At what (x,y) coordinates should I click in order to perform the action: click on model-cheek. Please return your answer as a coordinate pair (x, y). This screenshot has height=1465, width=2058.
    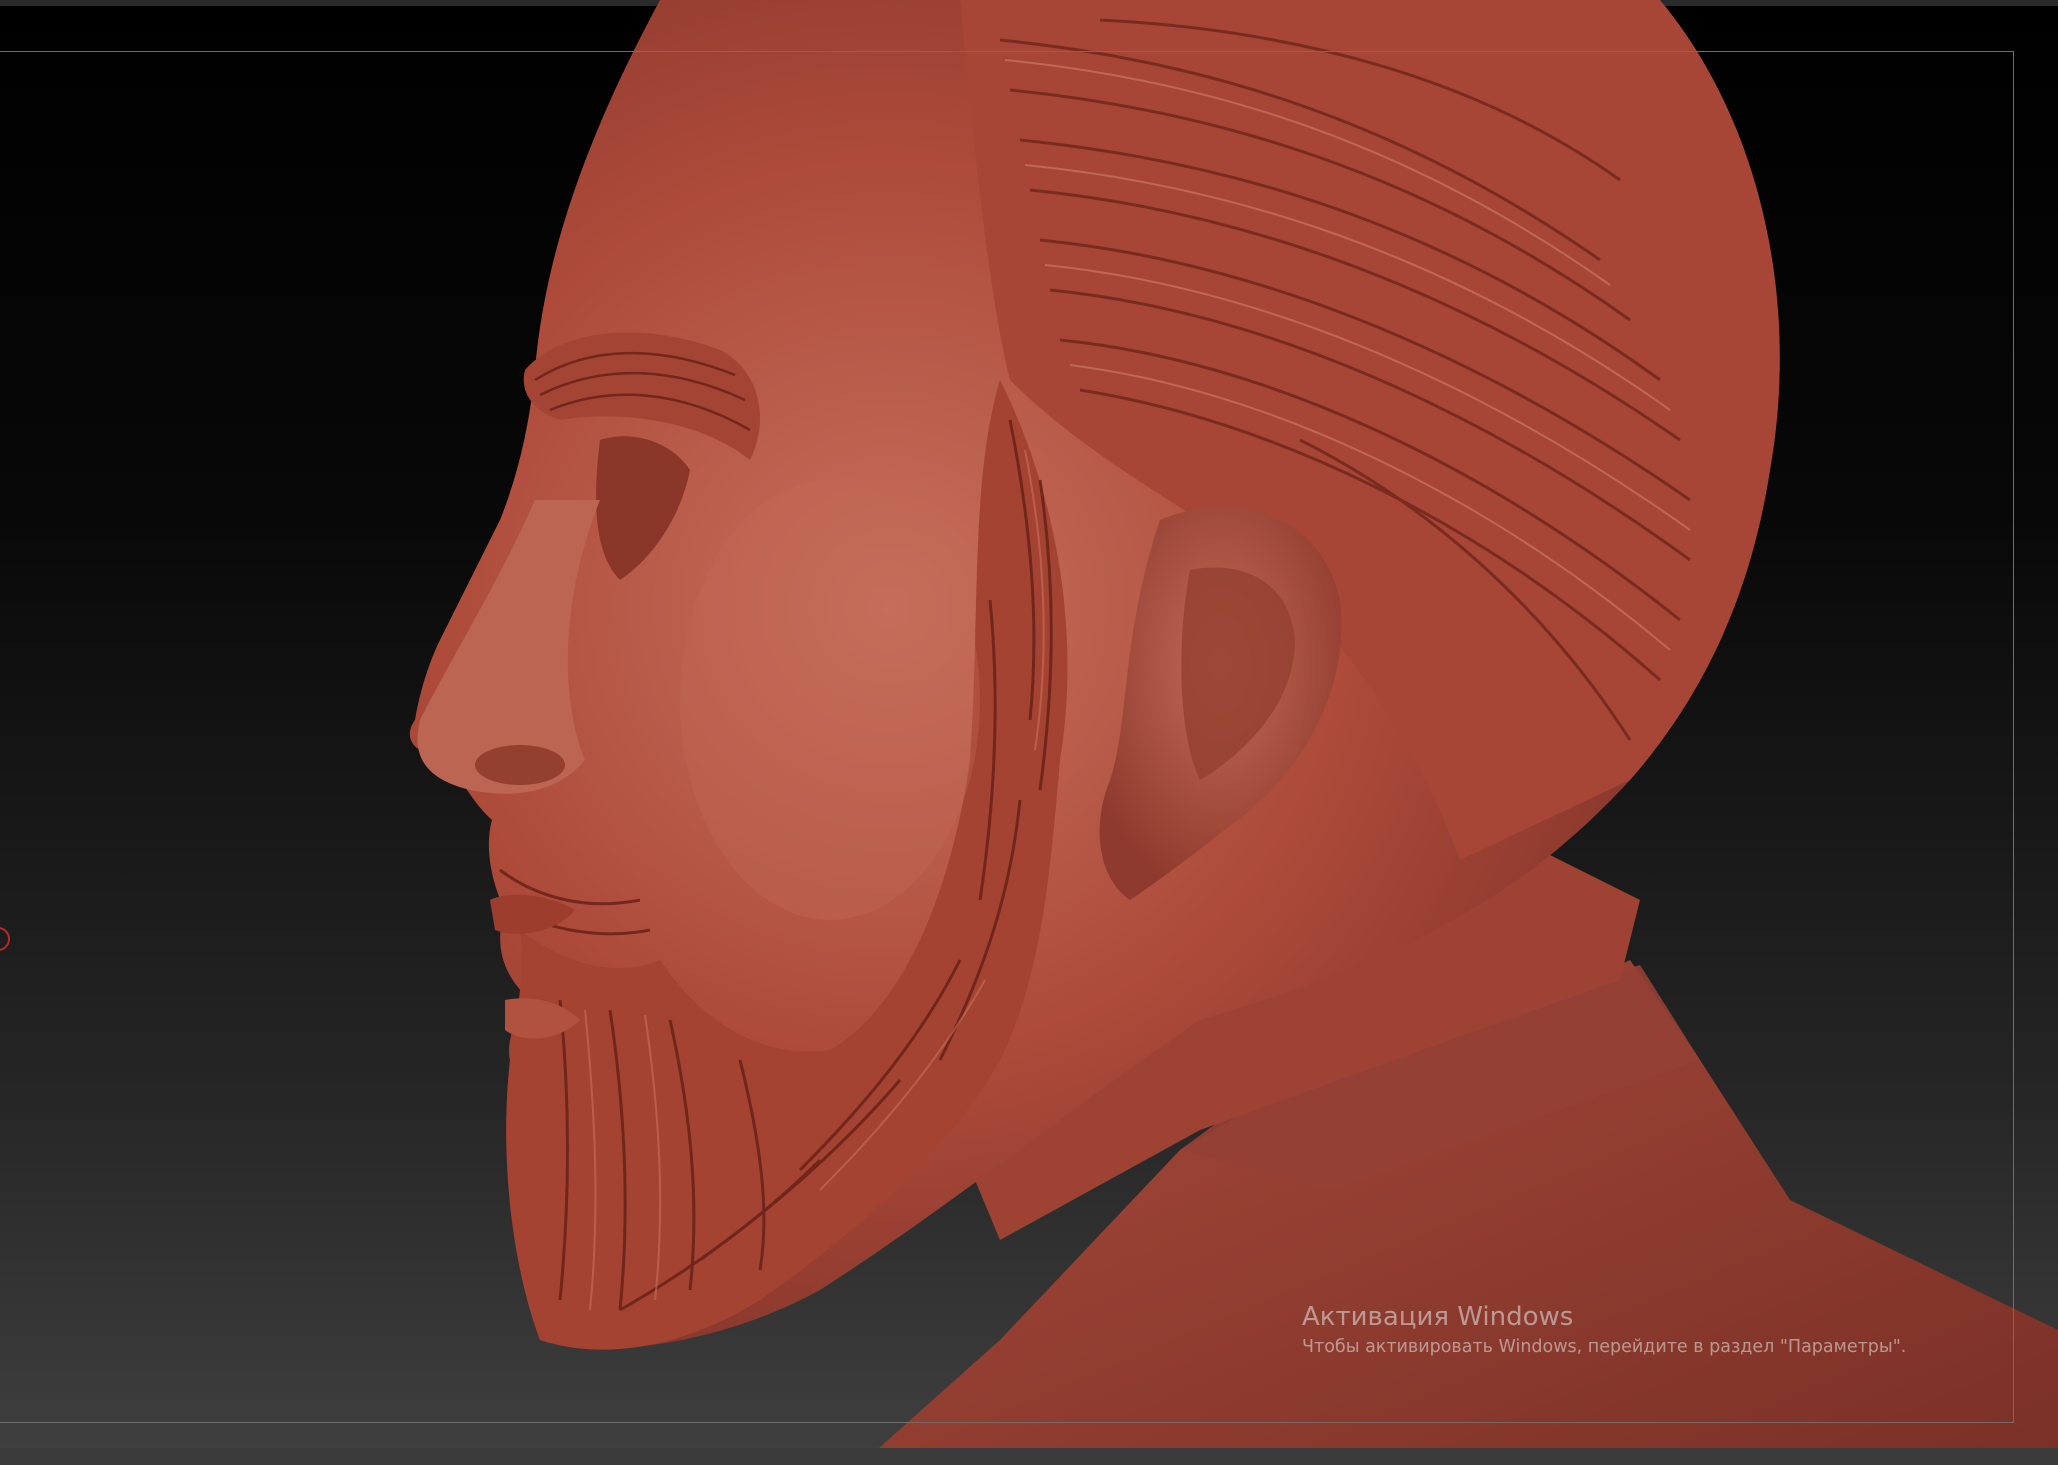
    Looking at the image, I should click on (830, 700).